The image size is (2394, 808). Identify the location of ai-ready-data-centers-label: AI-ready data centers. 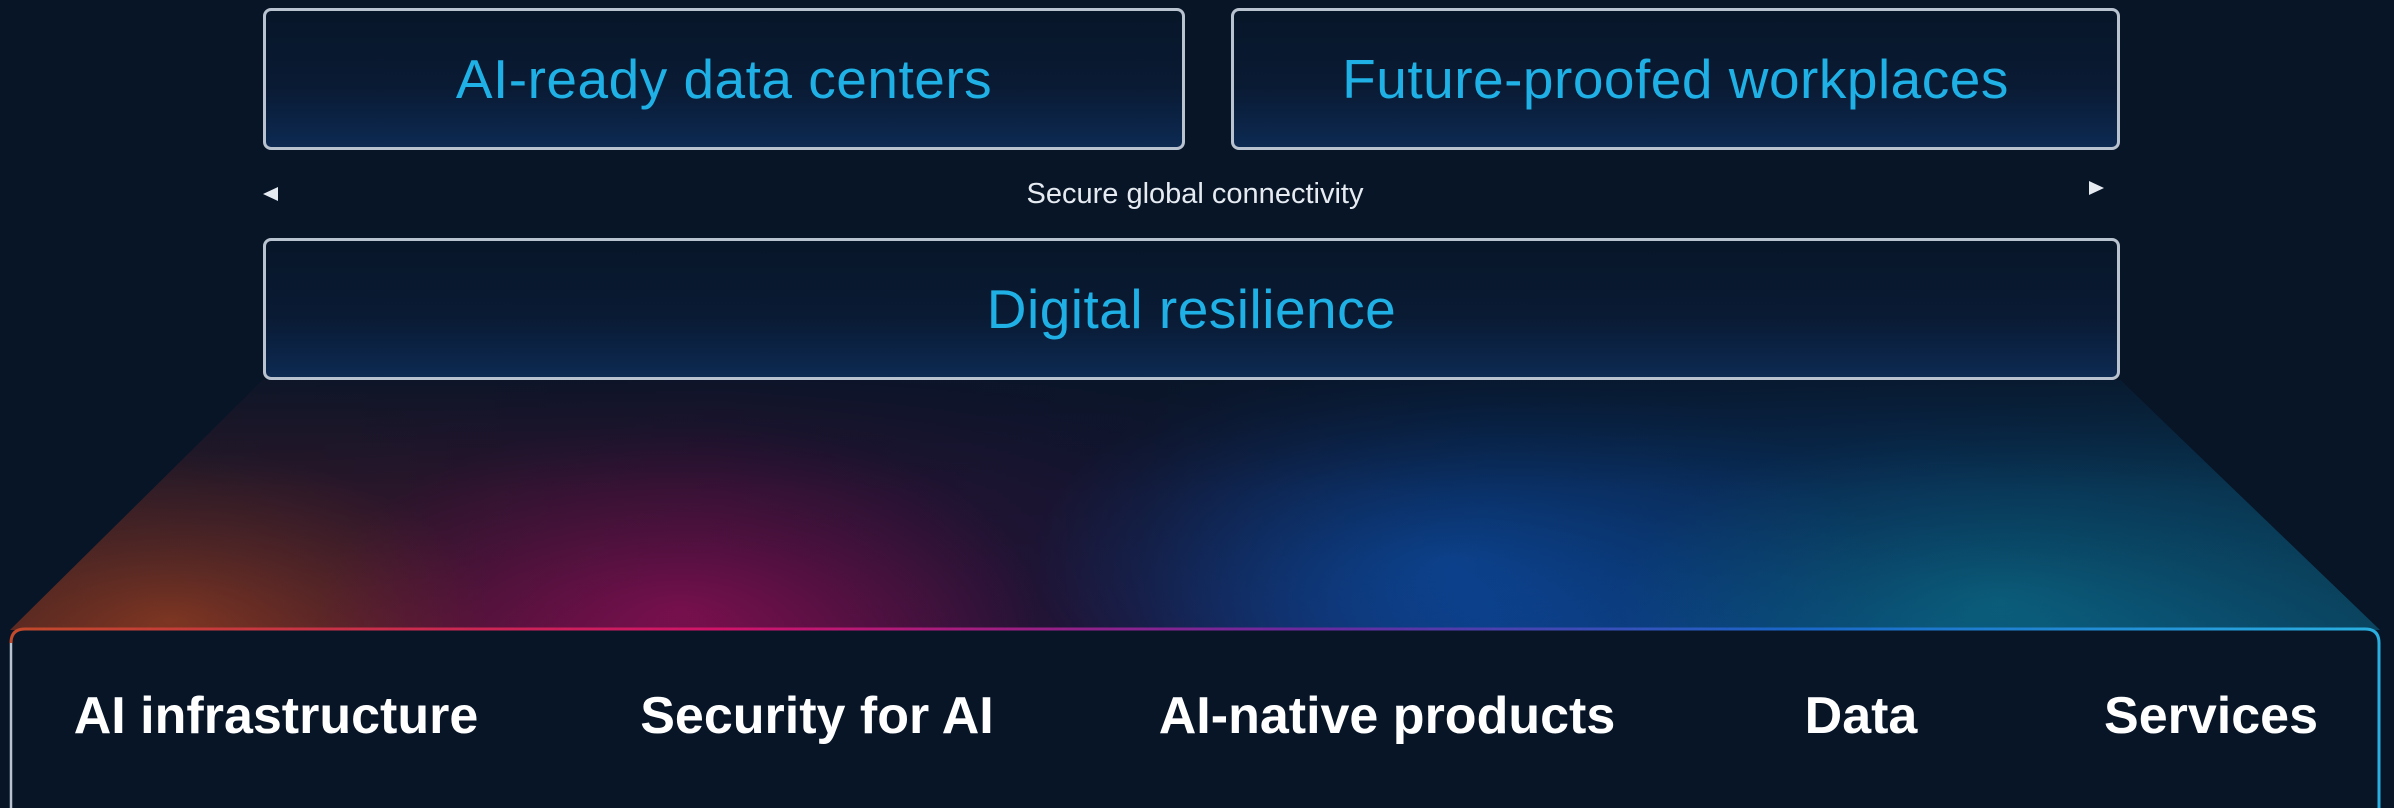
(724, 79).